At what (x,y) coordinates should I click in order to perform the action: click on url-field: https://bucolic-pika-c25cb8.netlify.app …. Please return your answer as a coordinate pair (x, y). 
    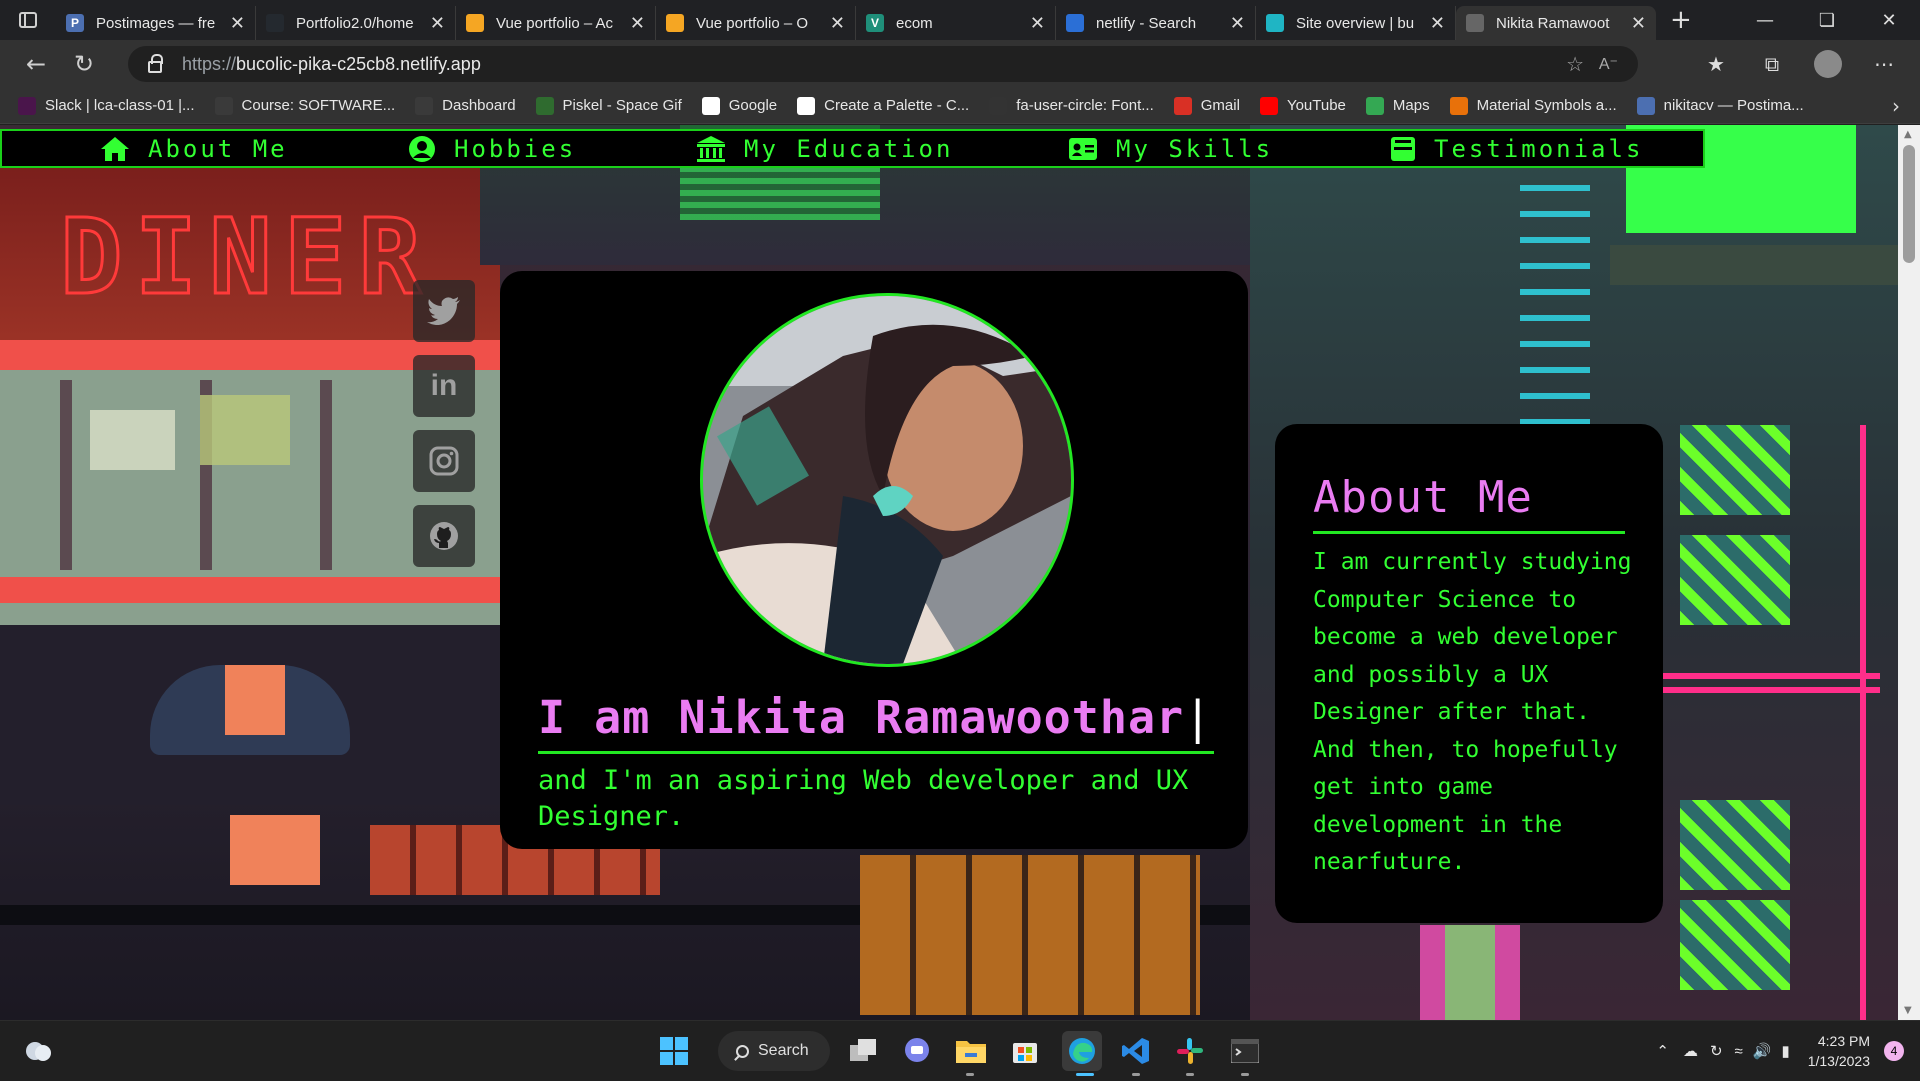
    Looking at the image, I should click on (883, 64).